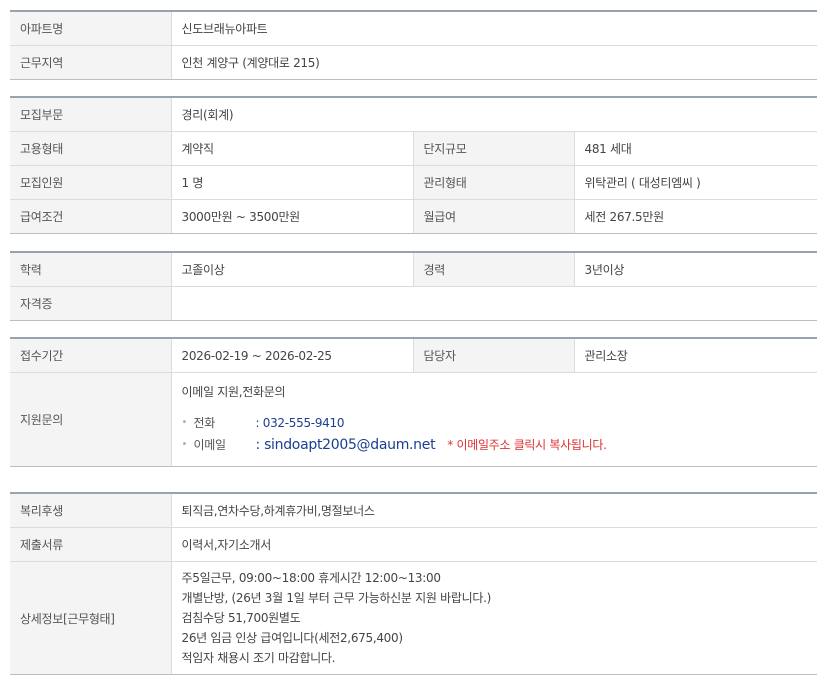  Describe the element at coordinates (291, 182) in the screenshot. I see `recruit-count-value: 1 명` at that location.